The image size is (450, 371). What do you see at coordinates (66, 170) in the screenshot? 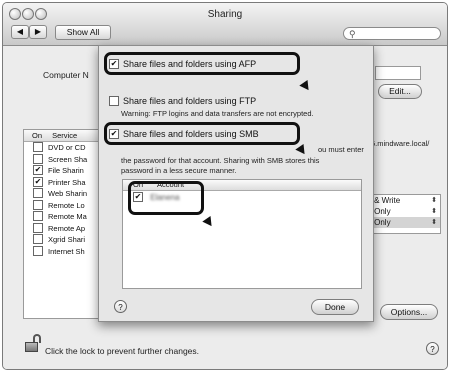
I see `service-label: File Sharin` at bounding box center [66, 170].